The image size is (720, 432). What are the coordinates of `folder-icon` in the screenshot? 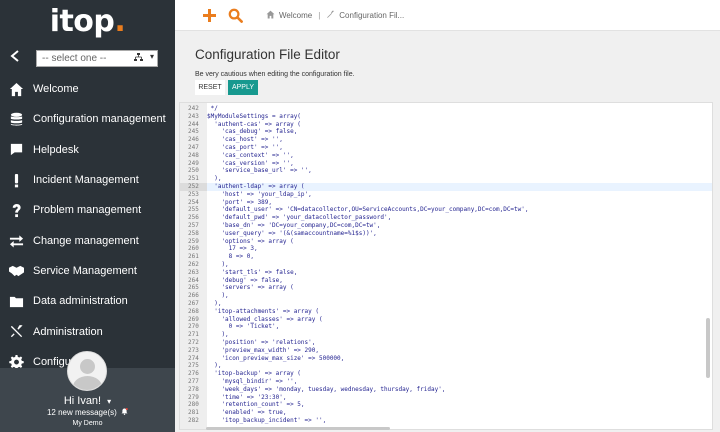 It's located at (16, 301).